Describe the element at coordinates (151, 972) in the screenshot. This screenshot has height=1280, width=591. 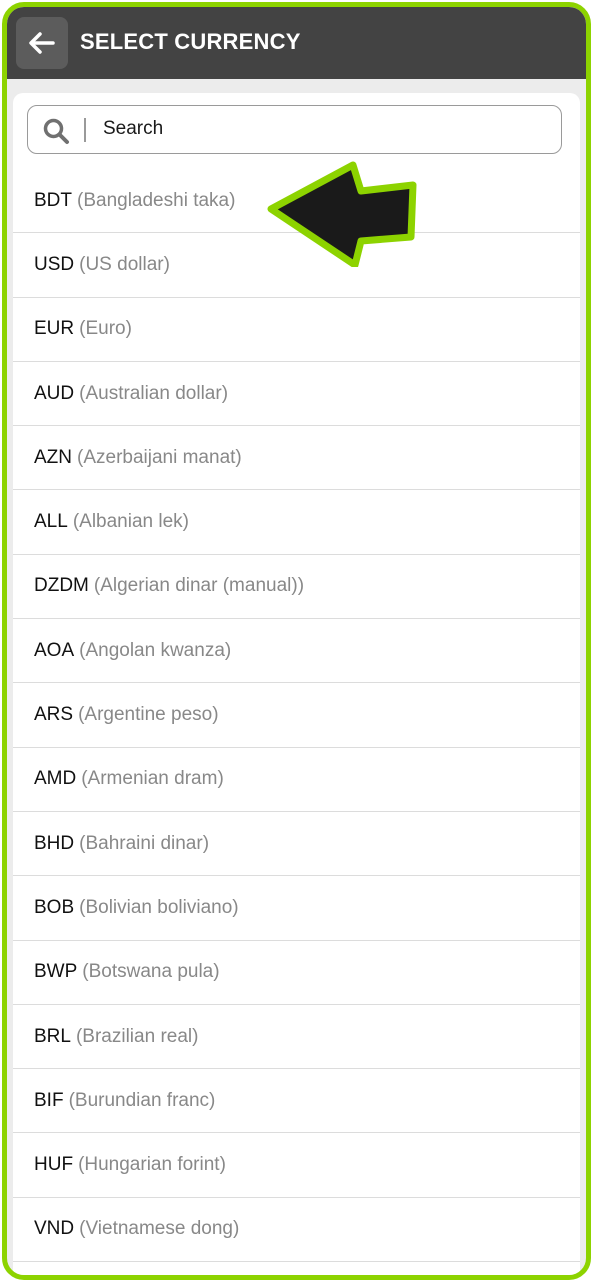
I see `currency-name: (Botswana pula)` at that location.